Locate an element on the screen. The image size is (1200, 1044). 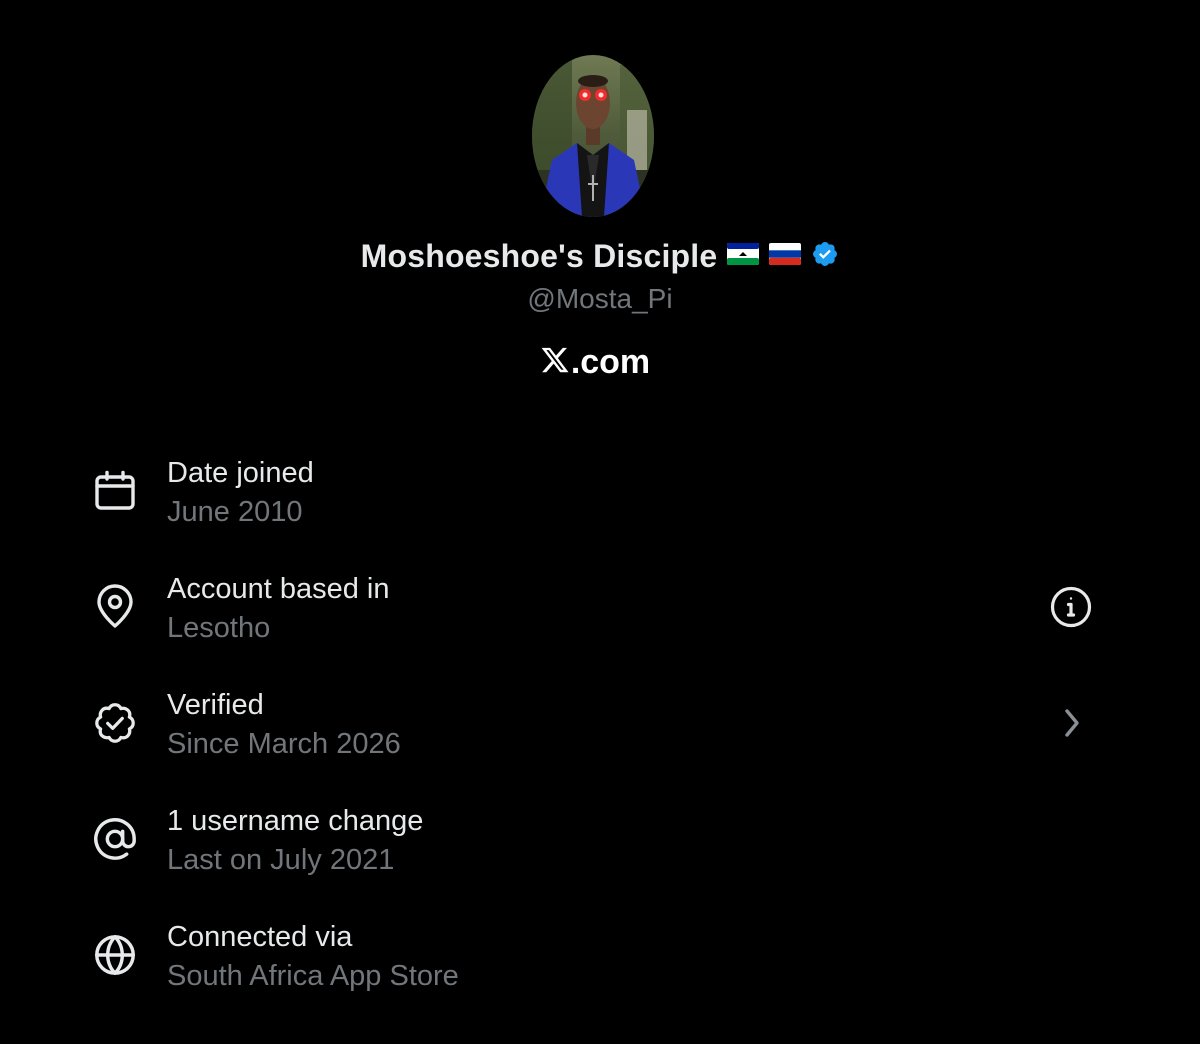
row-subtitle: June 2010 is located at coordinates (235, 512).